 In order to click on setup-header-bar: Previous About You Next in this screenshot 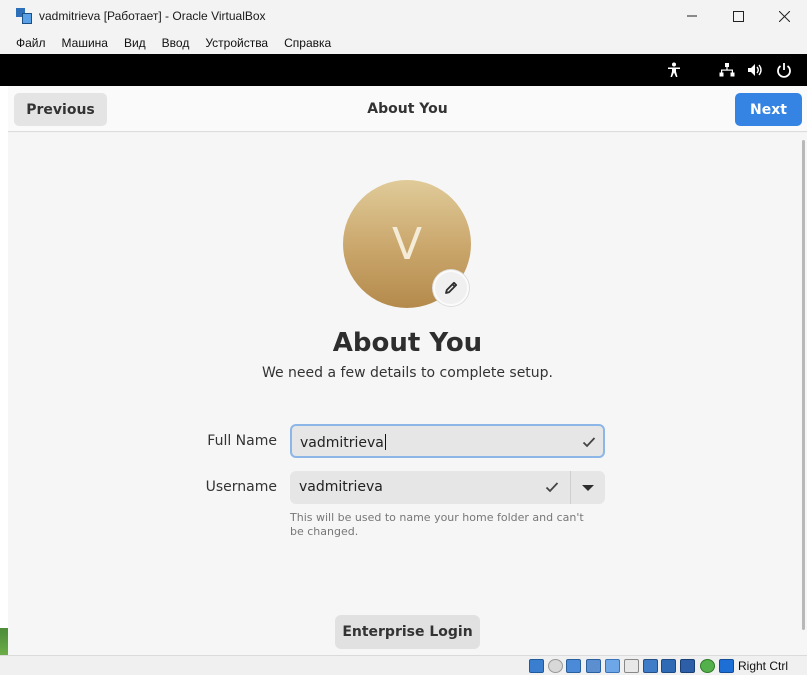, I will do `click(407, 109)`.